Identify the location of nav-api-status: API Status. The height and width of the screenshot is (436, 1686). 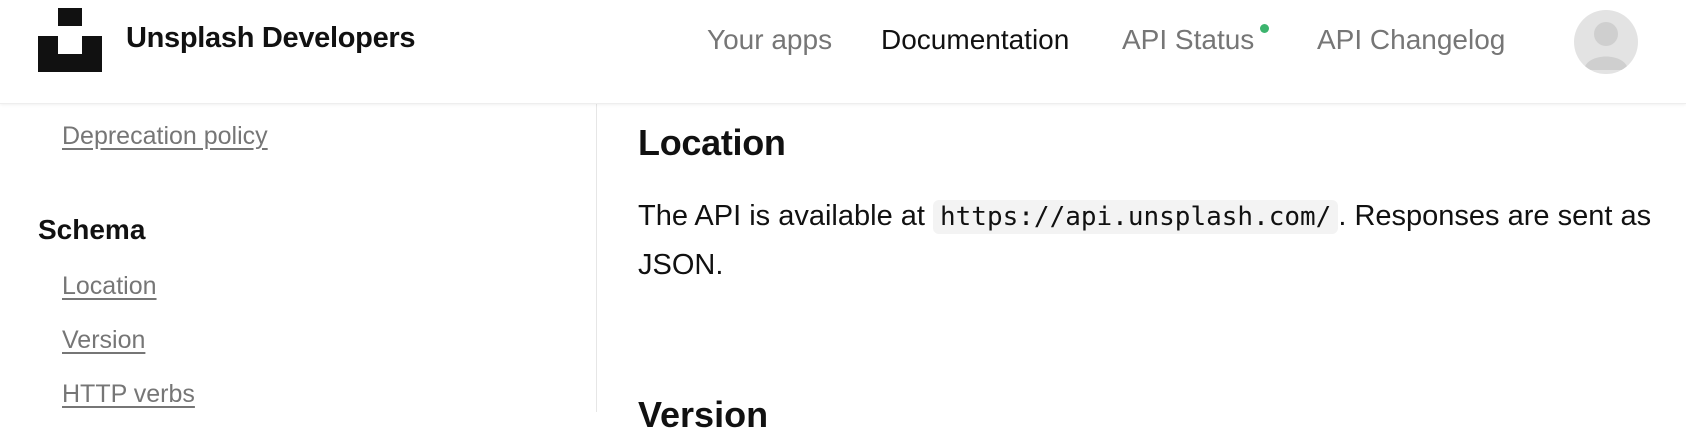
(1188, 40).